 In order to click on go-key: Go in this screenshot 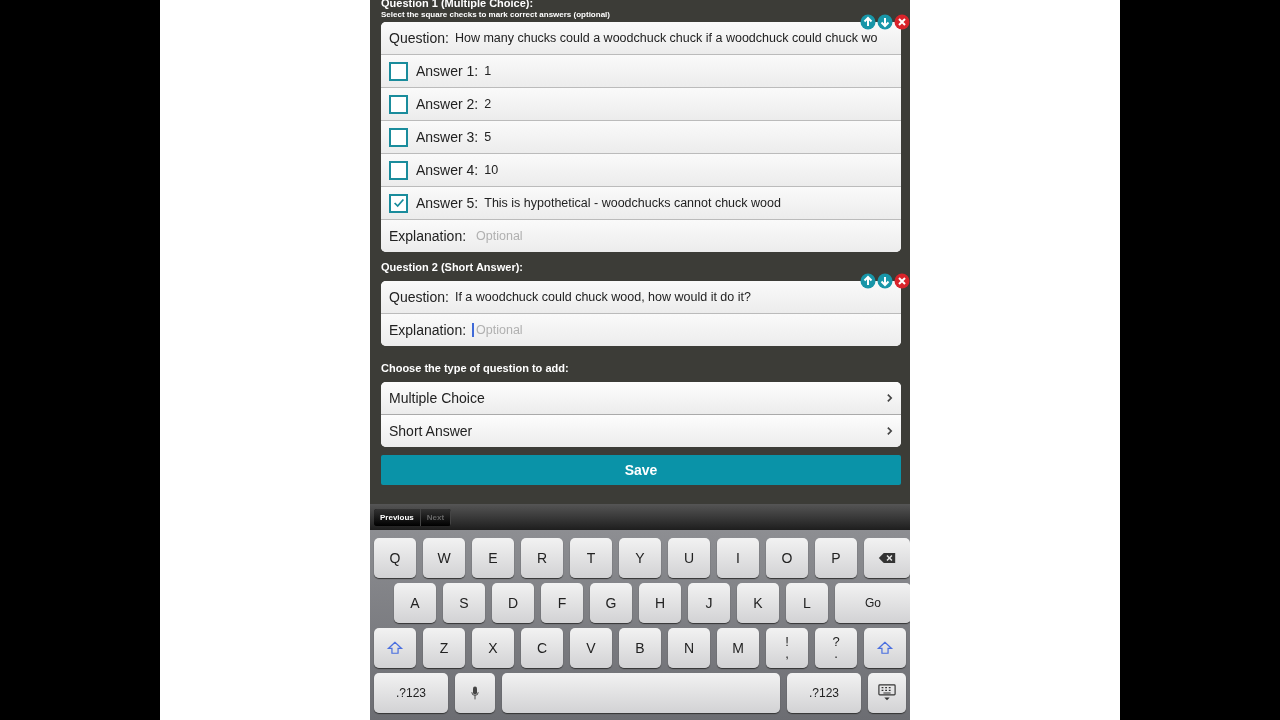, I will do `click(873, 603)`.